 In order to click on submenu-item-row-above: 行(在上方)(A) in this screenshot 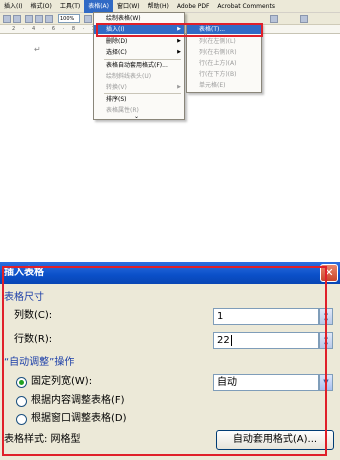, I will do `click(218, 63)`.